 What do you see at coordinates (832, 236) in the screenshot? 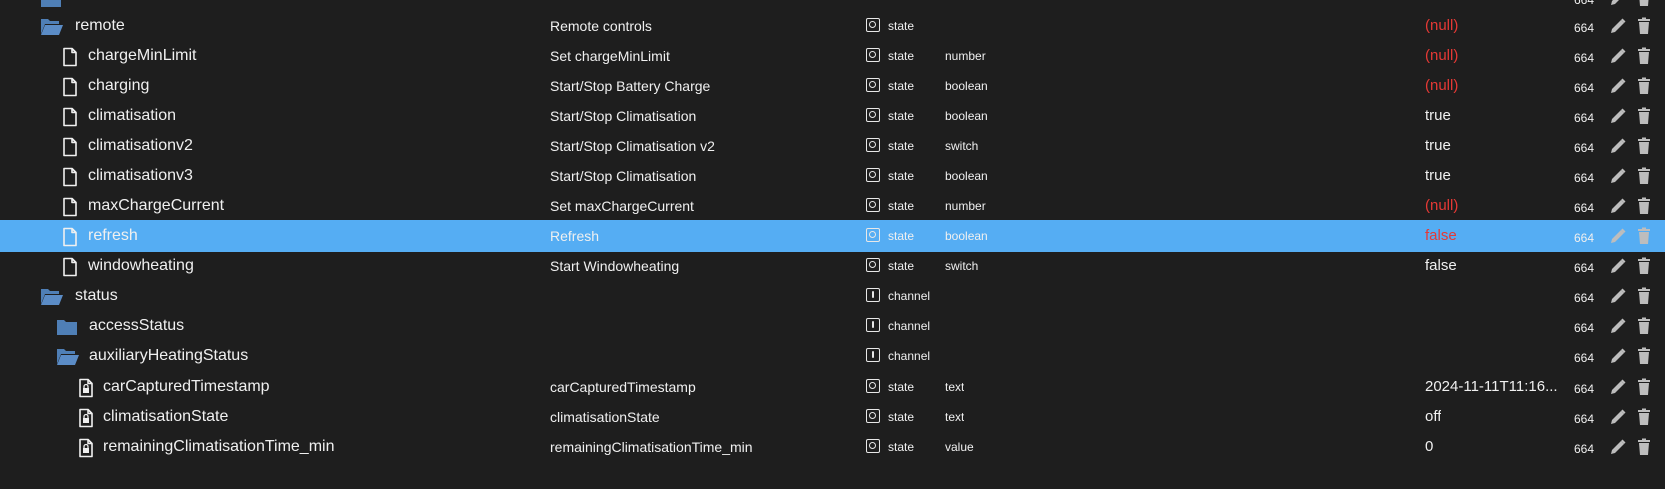
I see `table-row: refresh Refresh state boolean false 664` at bounding box center [832, 236].